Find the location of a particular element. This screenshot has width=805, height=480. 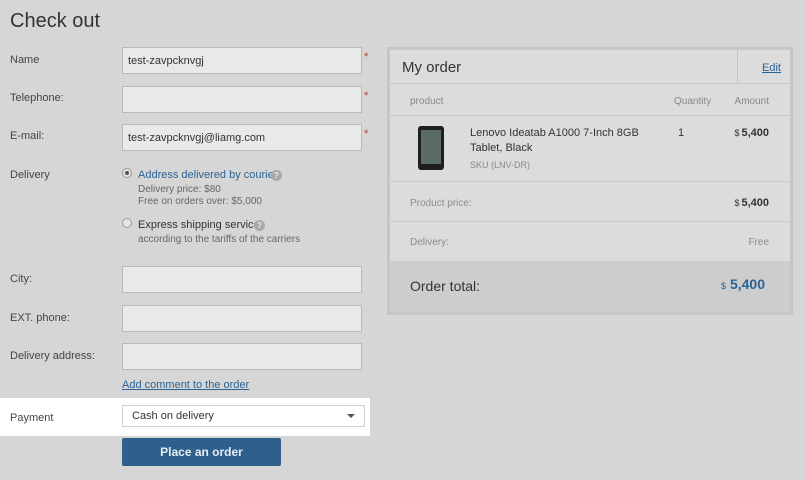

order-title: My order is located at coordinates (432, 67).